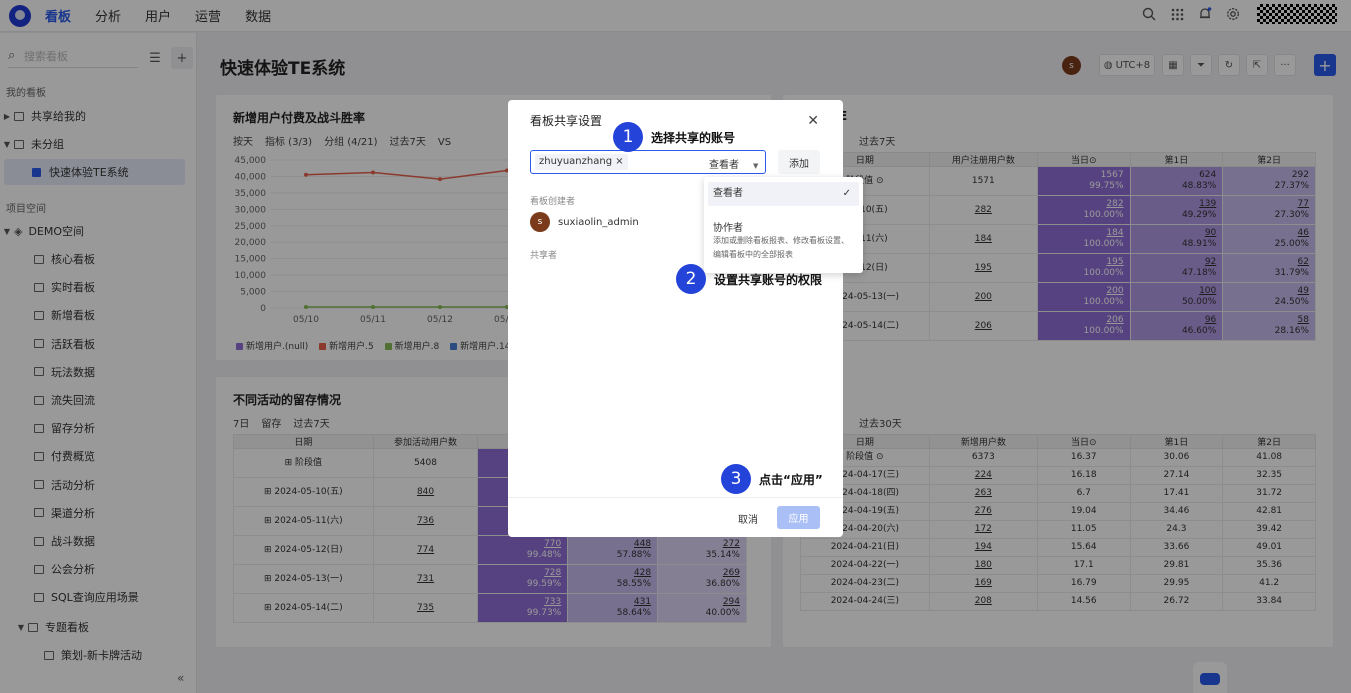  Describe the element at coordinates (544, 256) in the screenshot. I see `sharer-label: 共享者` at that location.